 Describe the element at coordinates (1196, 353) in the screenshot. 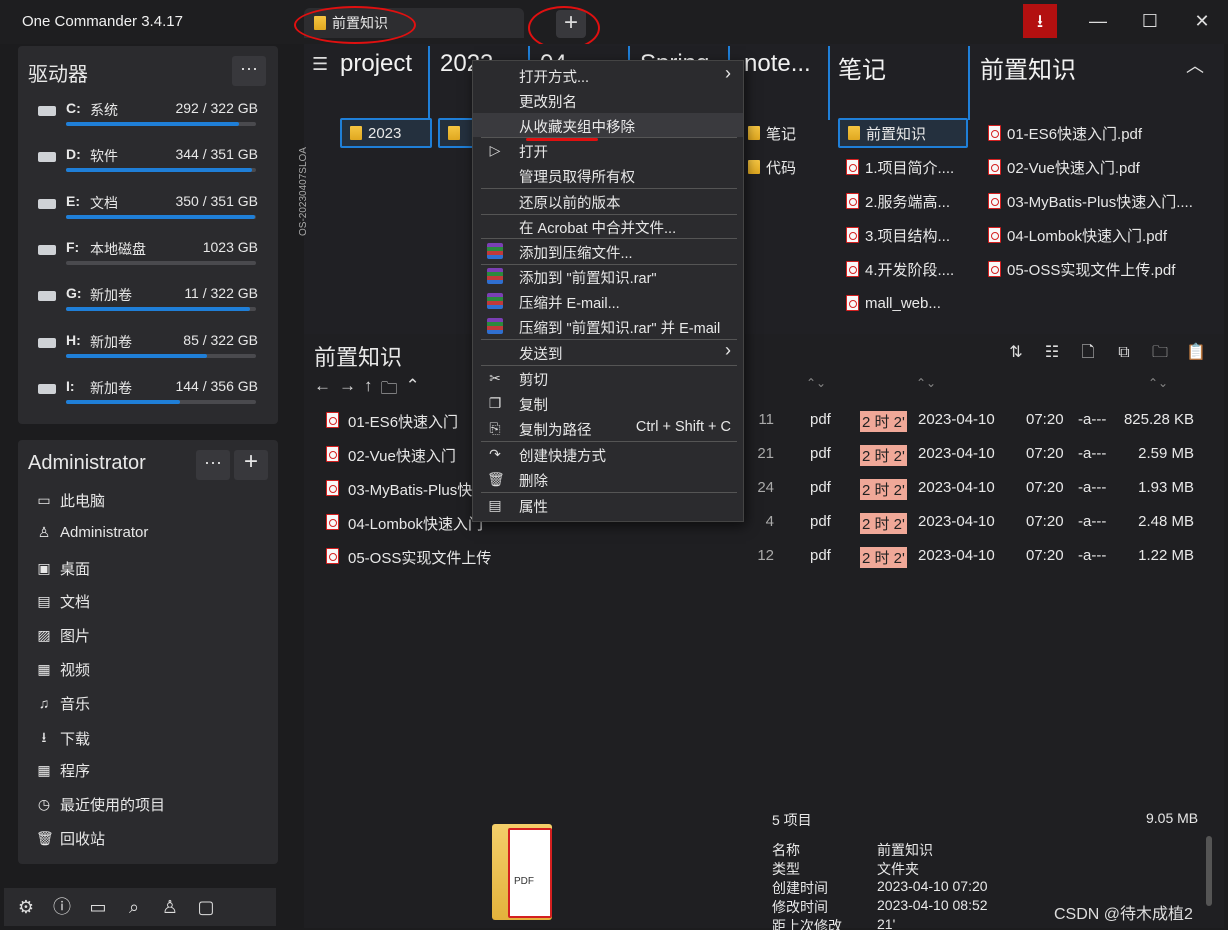

I see `clipboard-icon: 📋` at that location.